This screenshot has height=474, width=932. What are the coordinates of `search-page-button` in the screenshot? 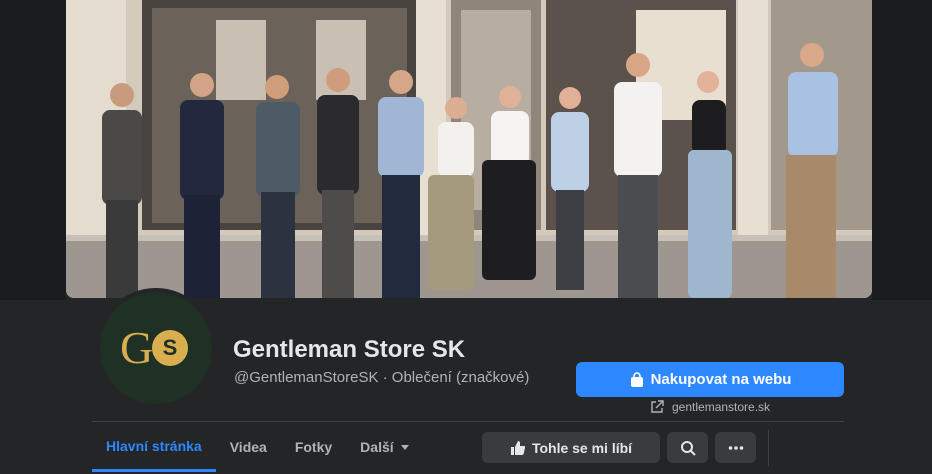 It's located at (687, 447).